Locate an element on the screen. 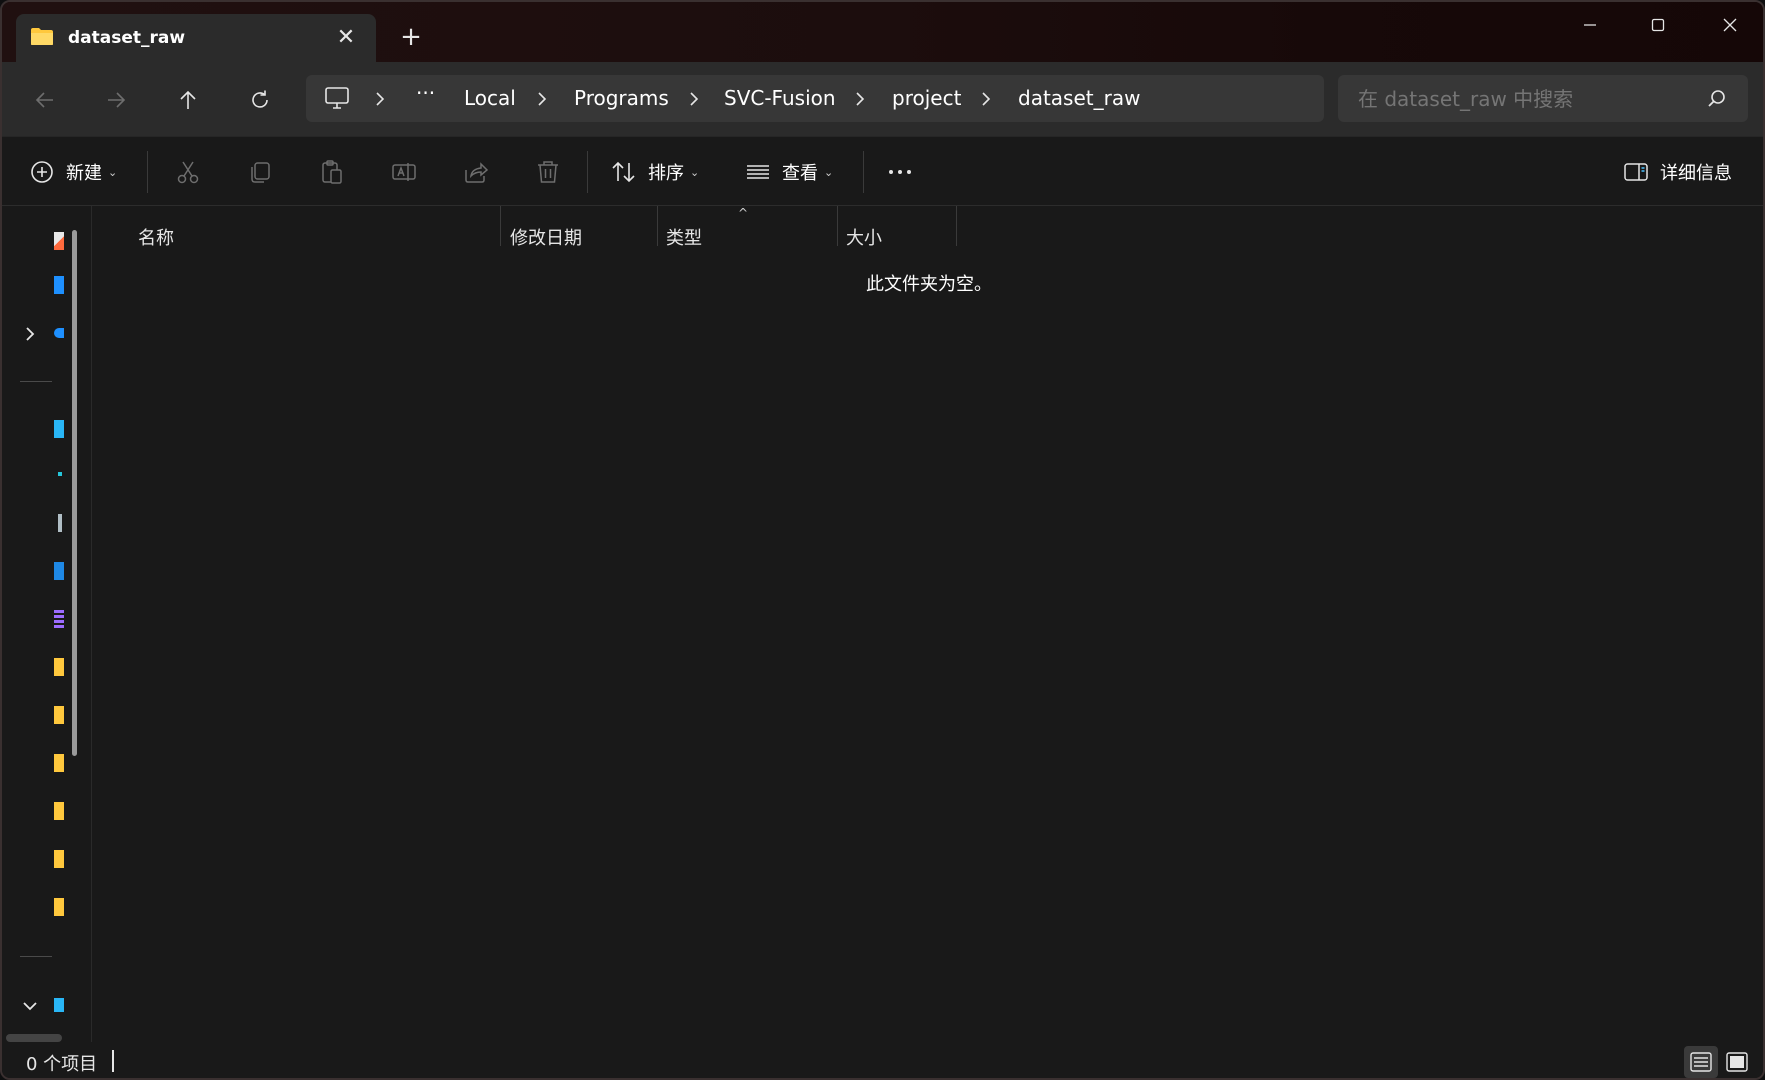 This screenshot has width=1765, height=1080. delete-icon is located at coordinates (548, 172).